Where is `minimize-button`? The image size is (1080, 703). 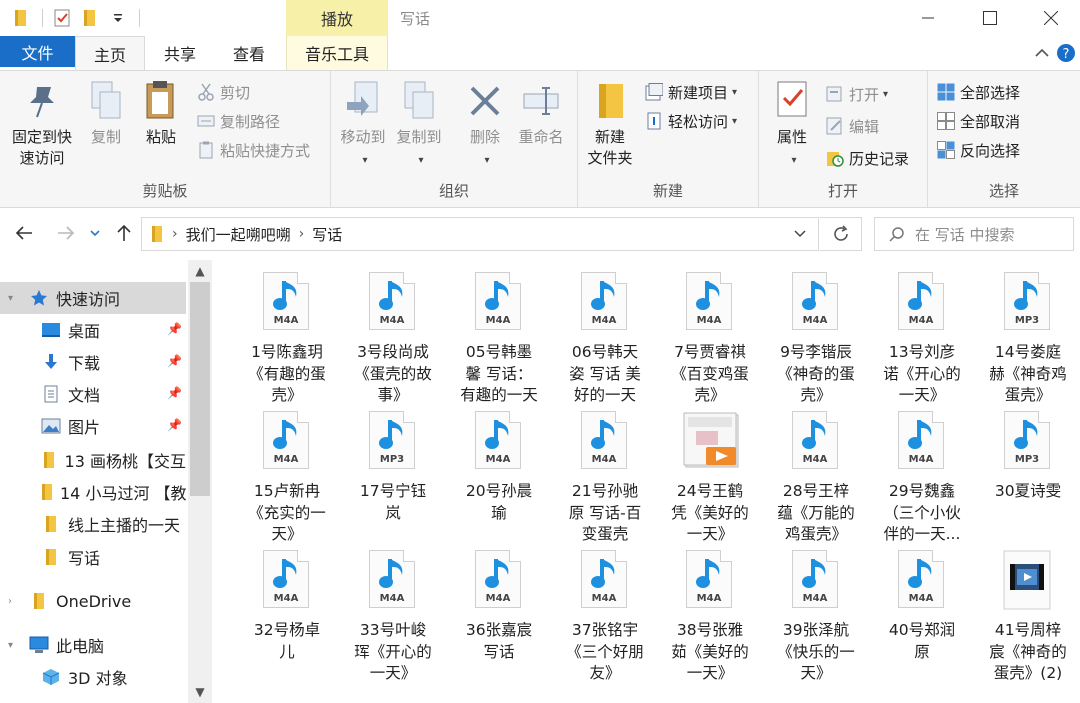 minimize-button is located at coordinates (928, 18).